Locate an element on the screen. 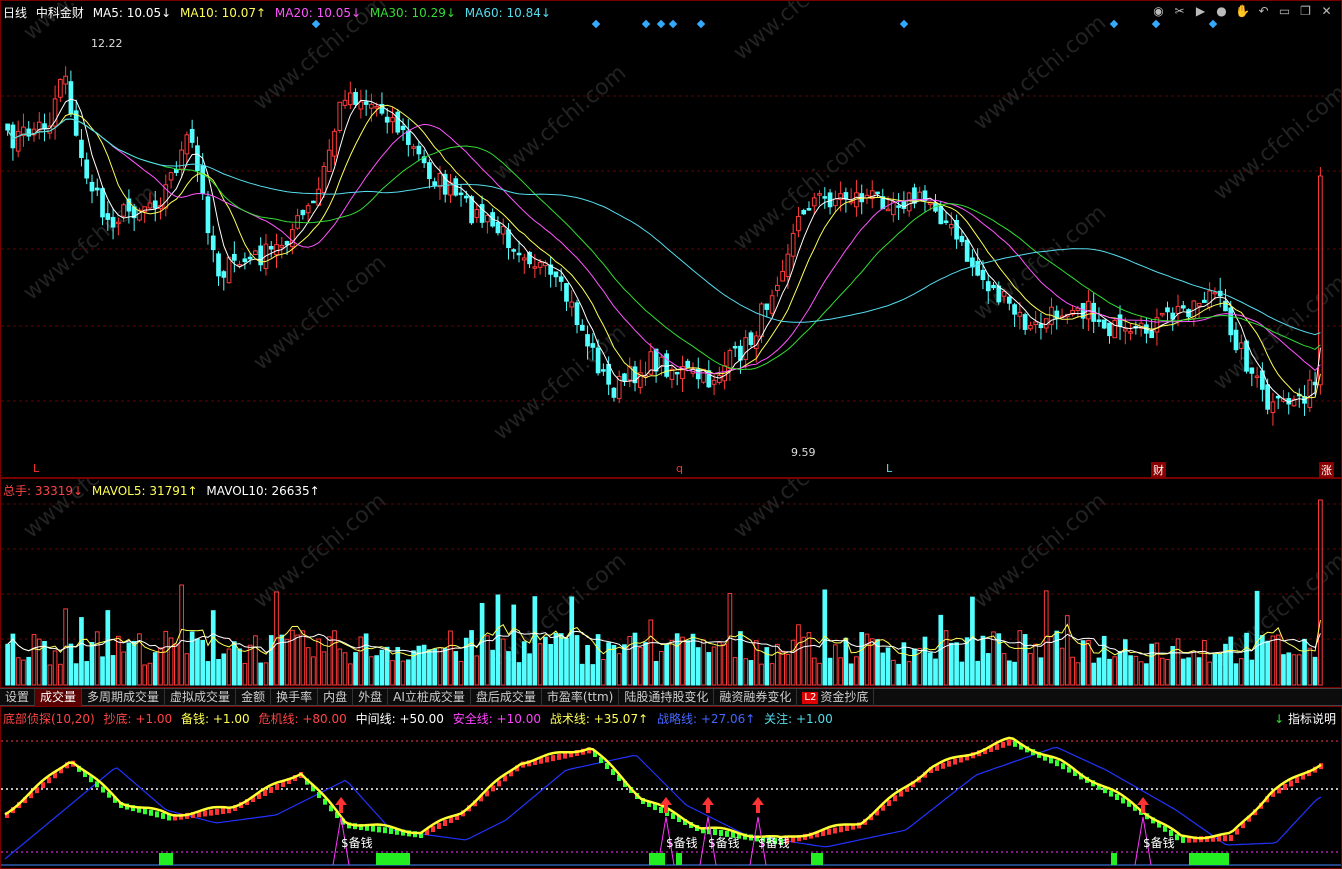 This screenshot has width=1342, height=869. tab-northbound-holdings: 陆股通持股变化 is located at coordinates (667, 697).